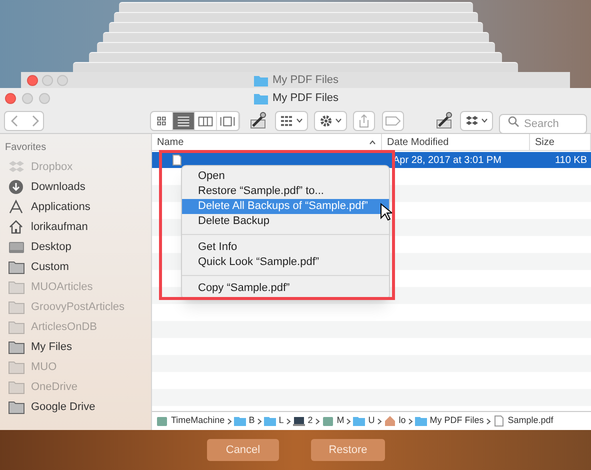 The image size is (591, 470). Describe the element at coordinates (523, 421) in the screenshot. I see `path-item: Sample.pdf` at that location.